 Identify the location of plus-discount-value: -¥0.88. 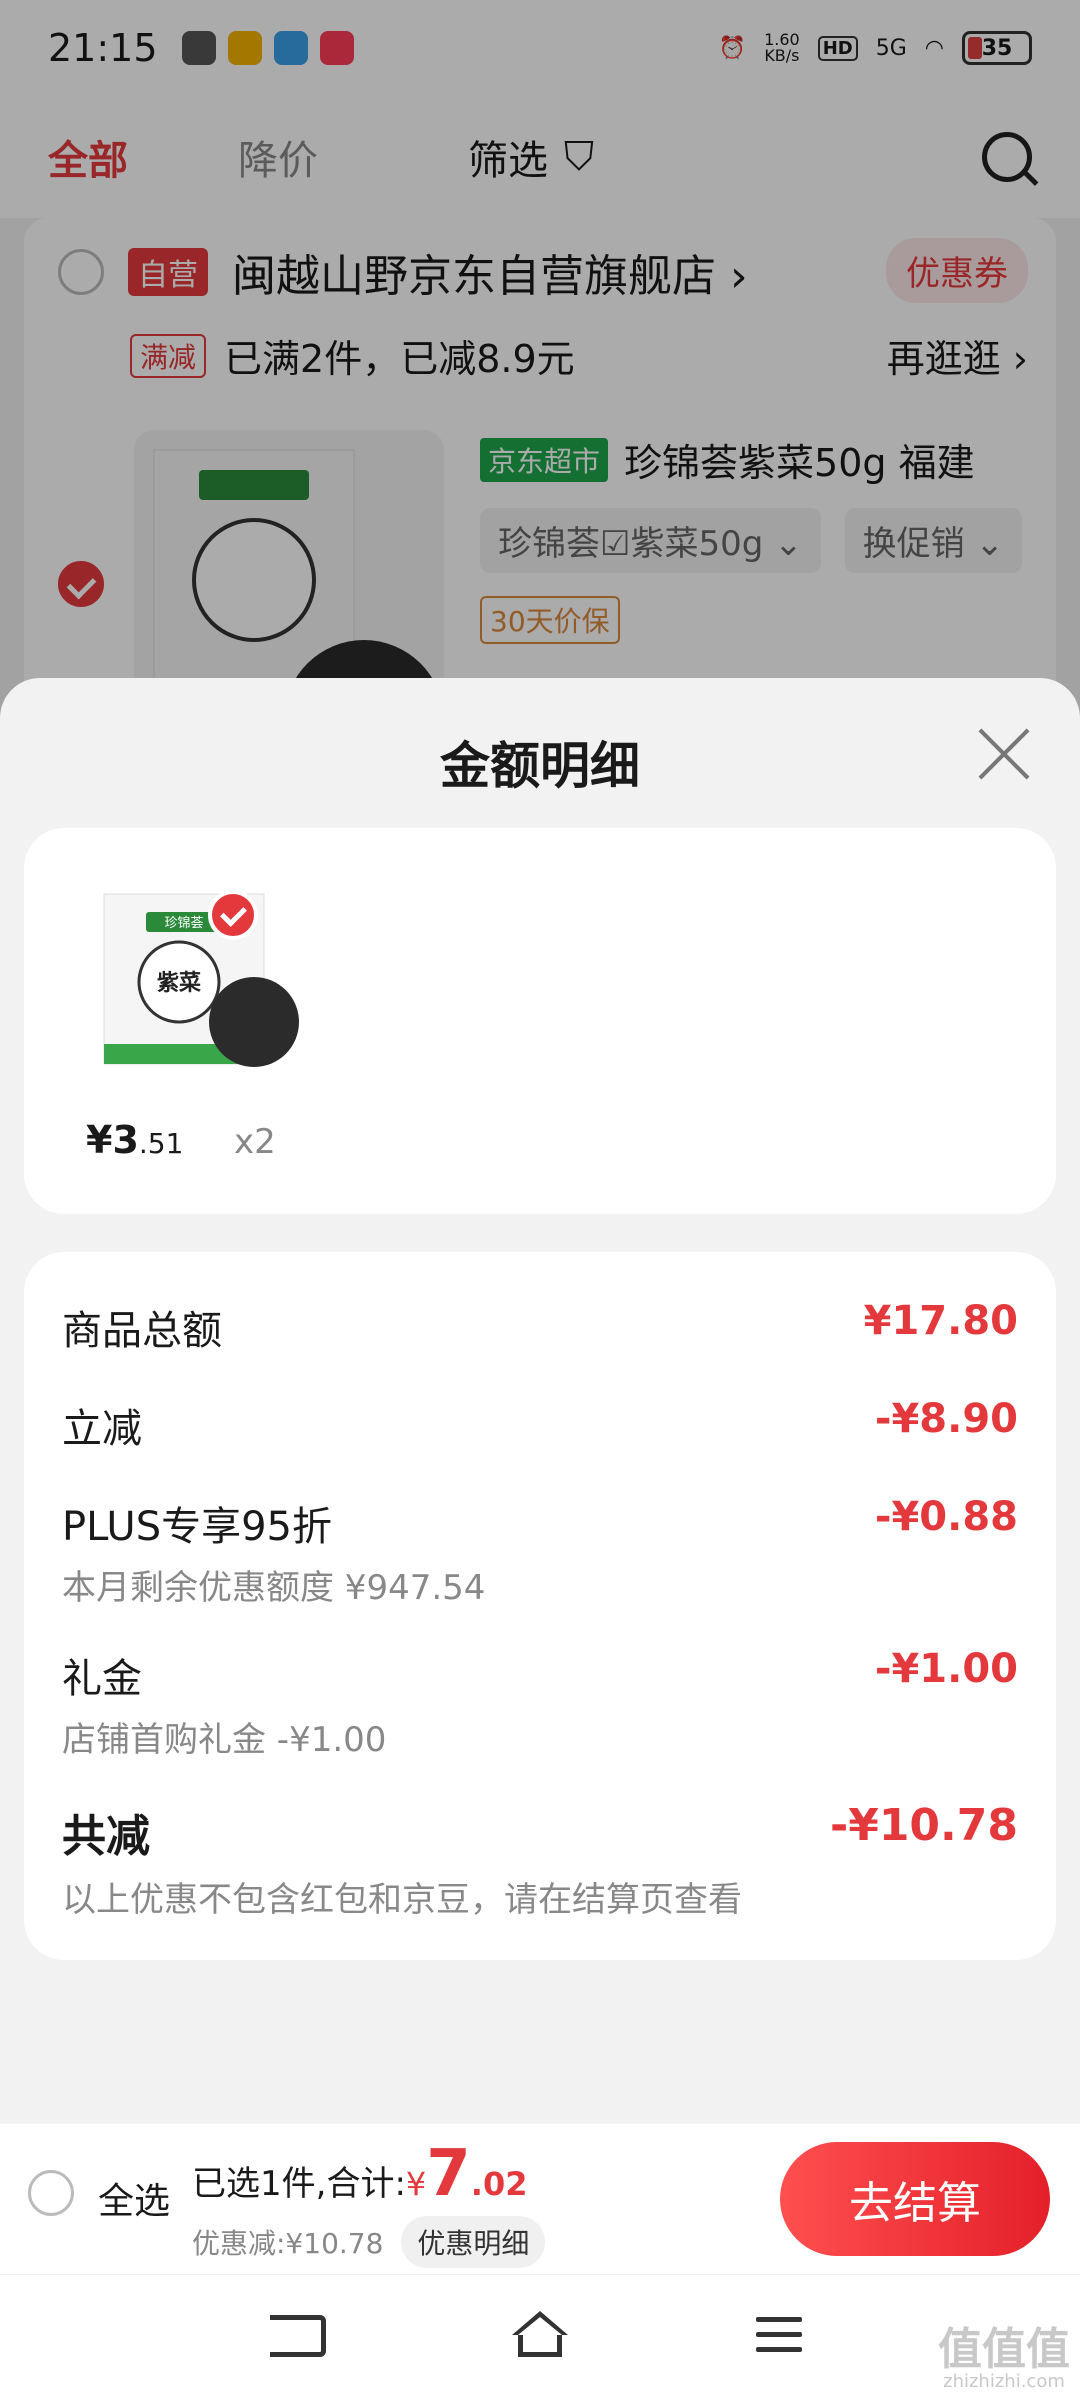
(946, 1517).